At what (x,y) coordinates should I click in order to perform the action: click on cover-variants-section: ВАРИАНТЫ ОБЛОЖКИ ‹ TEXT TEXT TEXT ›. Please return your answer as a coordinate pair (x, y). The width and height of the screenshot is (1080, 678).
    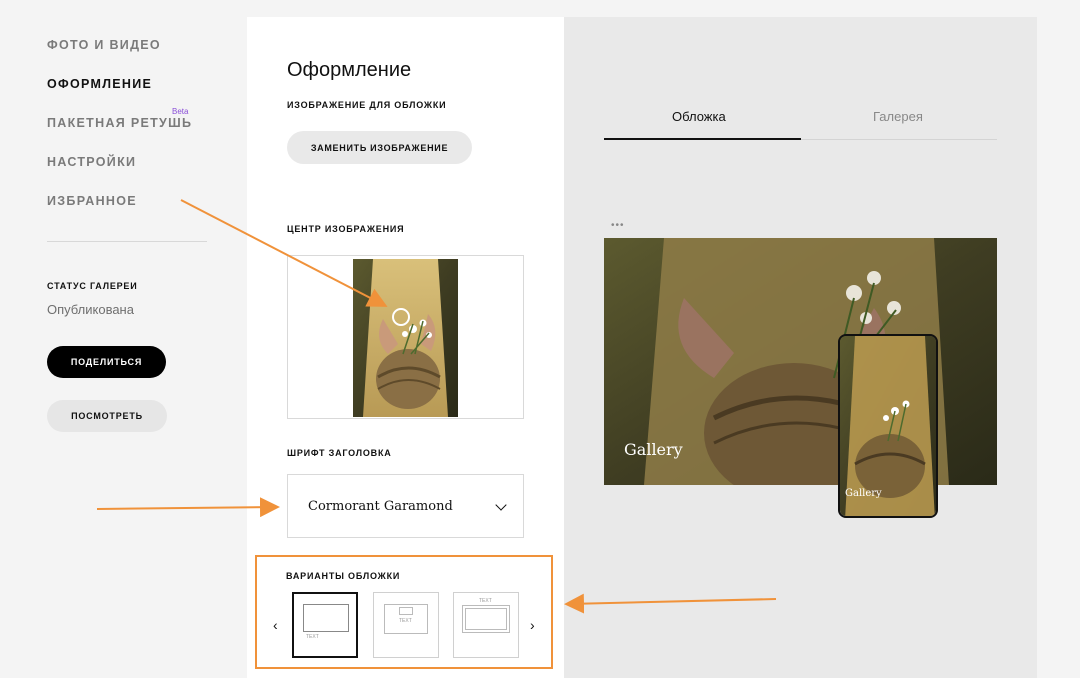
    Looking at the image, I should click on (404, 612).